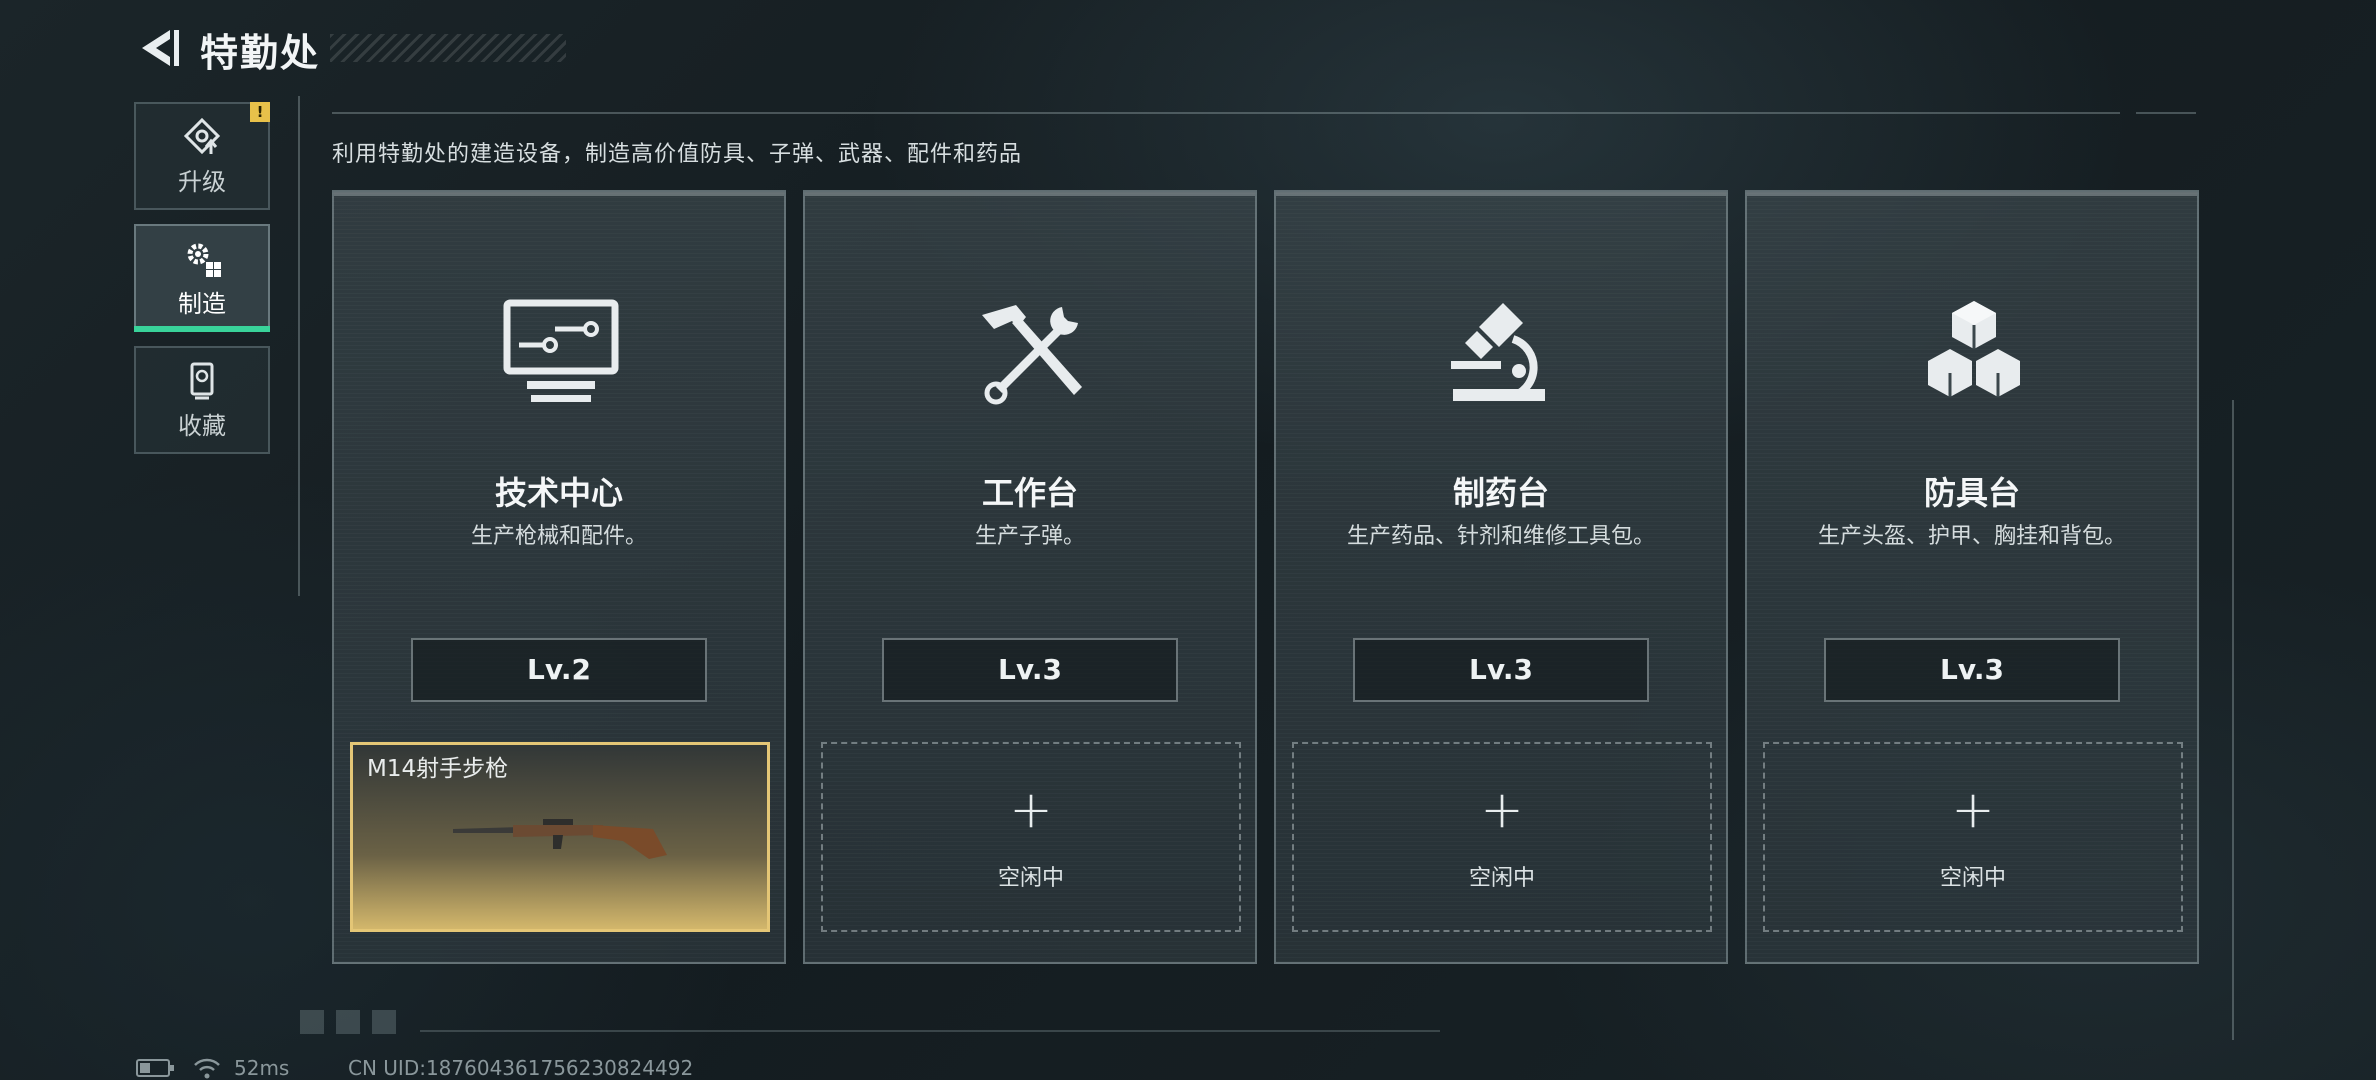 The image size is (2376, 1080). What do you see at coordinates (559, 577) in the screenshot?
I see `station-card-tech-center: 技术中心 生产枪械和配件。 Lv.2 M14射手步枪` at bounding box center [559, 577].